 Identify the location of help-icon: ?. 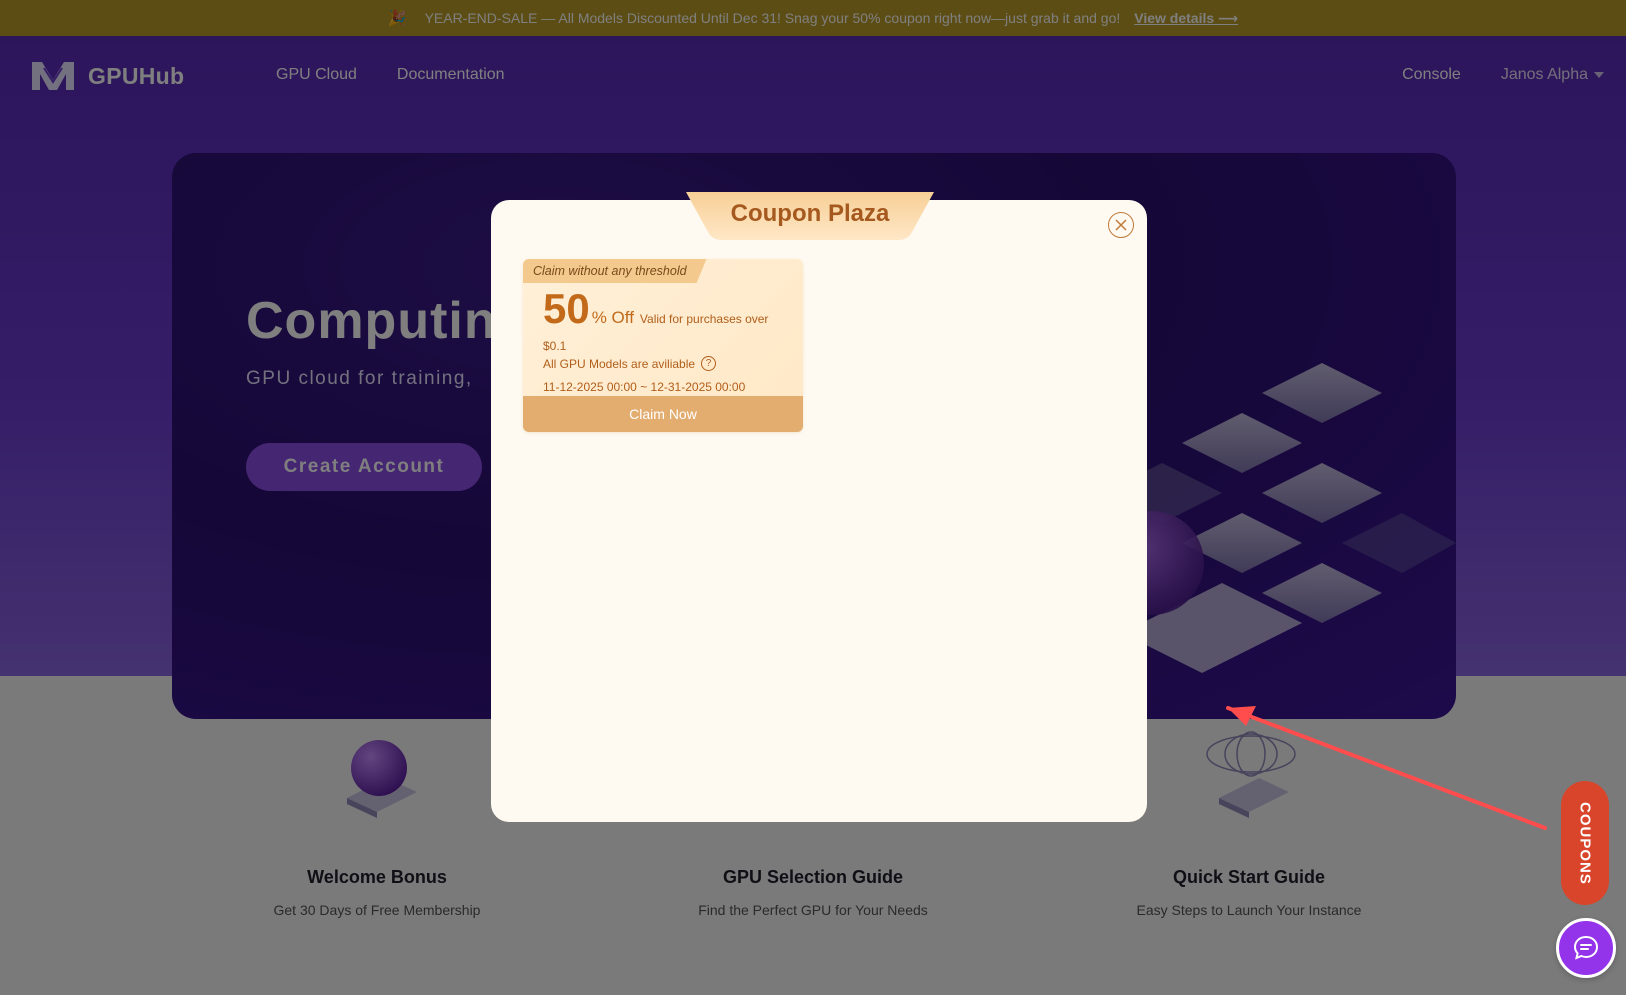
(709, 363).